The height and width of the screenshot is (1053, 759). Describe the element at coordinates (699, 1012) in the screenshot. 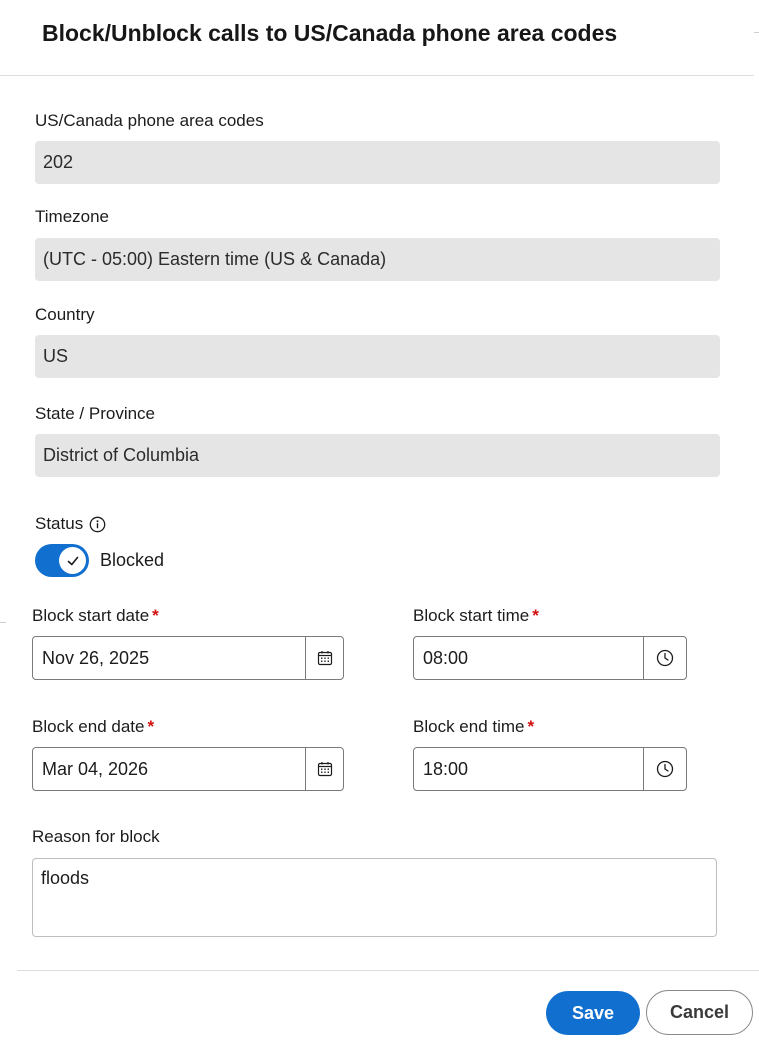

I see `cancel-button: Cancel` at that location.